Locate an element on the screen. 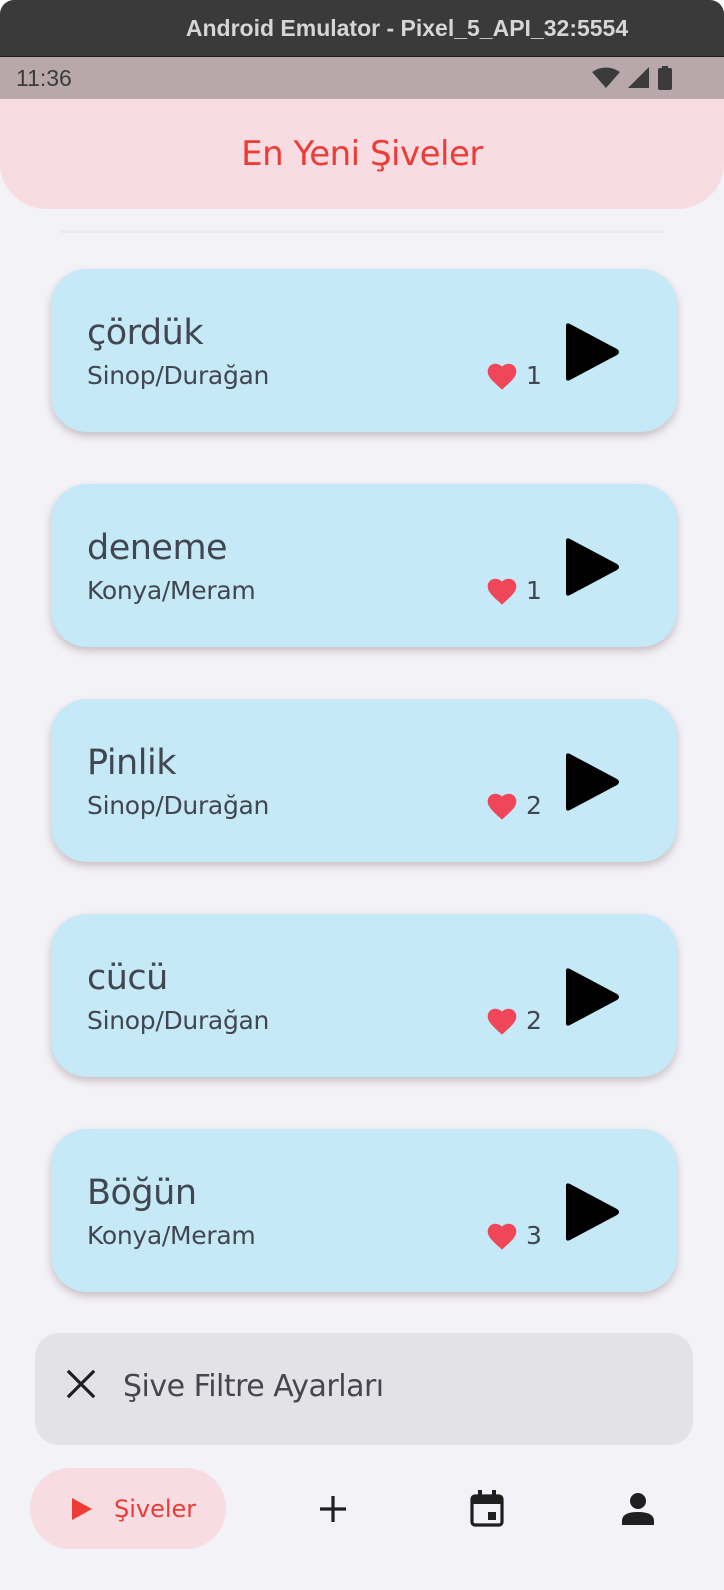  add-icon is located at coordinates (333, 1509).